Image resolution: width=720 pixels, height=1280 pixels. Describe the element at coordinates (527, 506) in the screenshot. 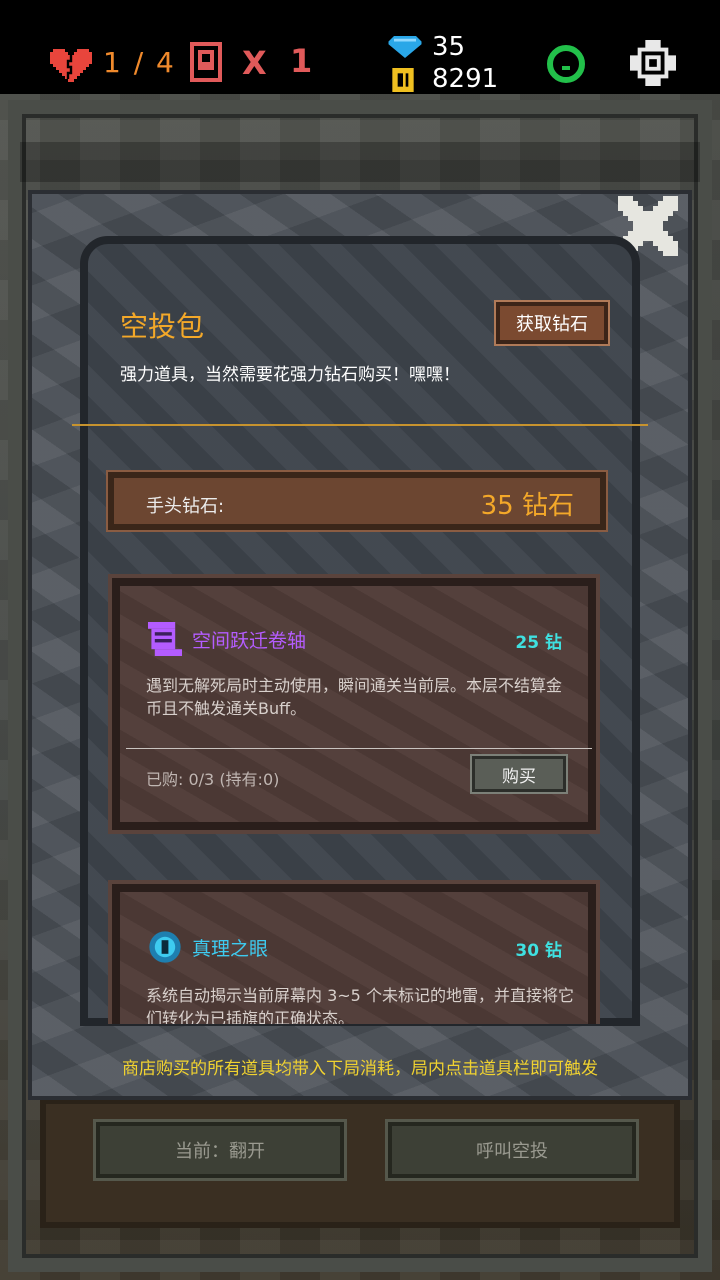

I see `balance-value: 35 钻石` at that location.